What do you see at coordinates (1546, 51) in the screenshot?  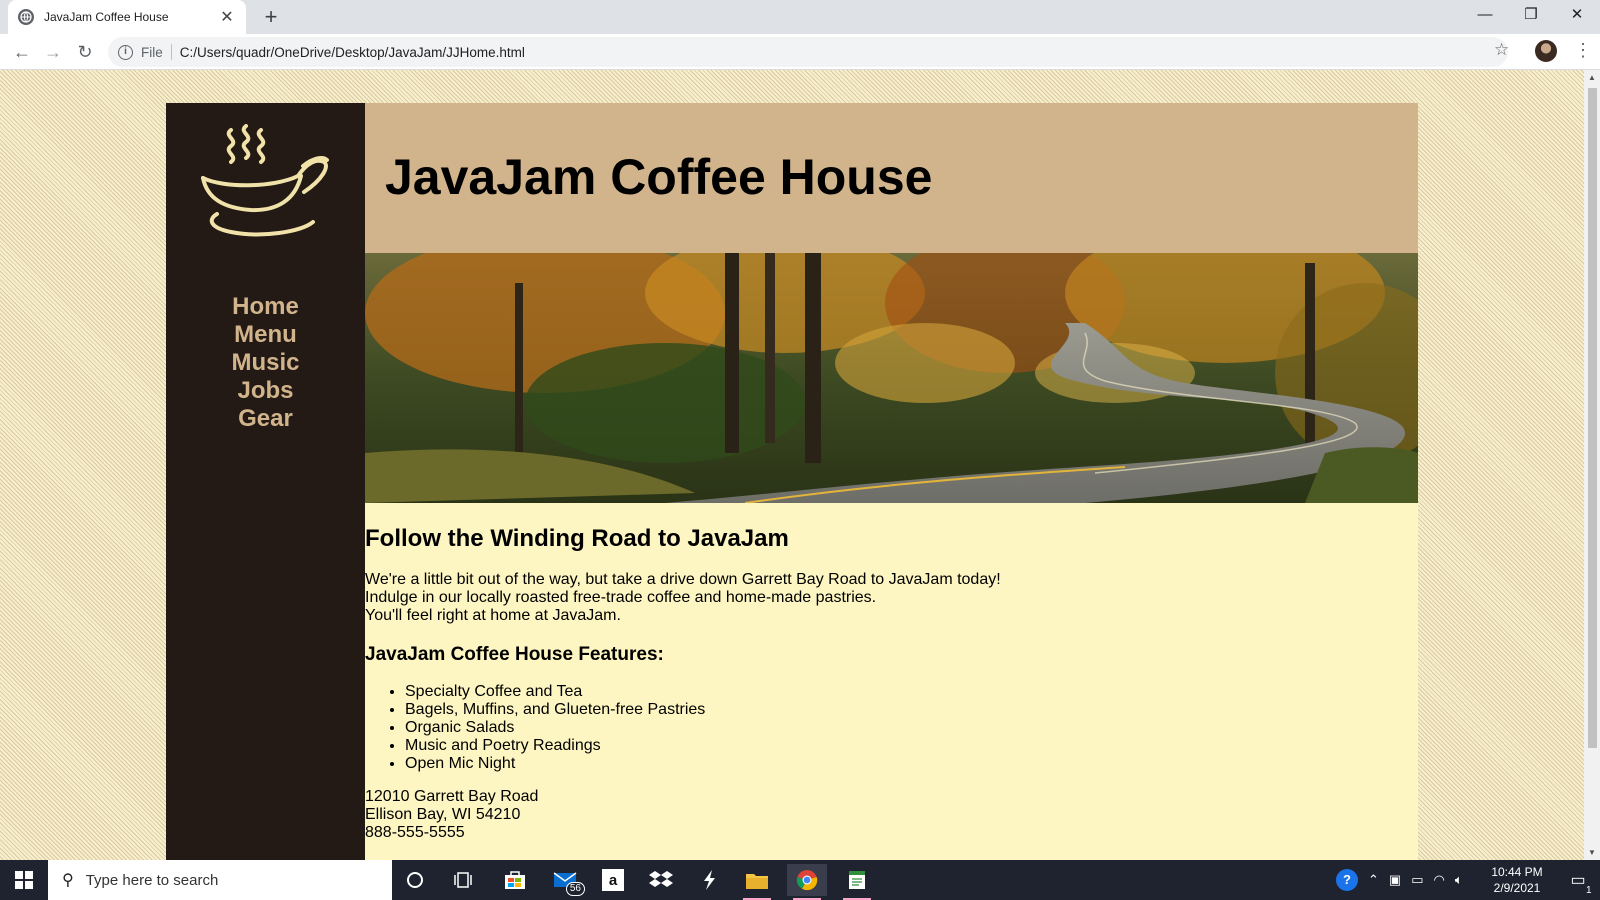 I see `profile-avatar` at bounding box center [1546, 51].